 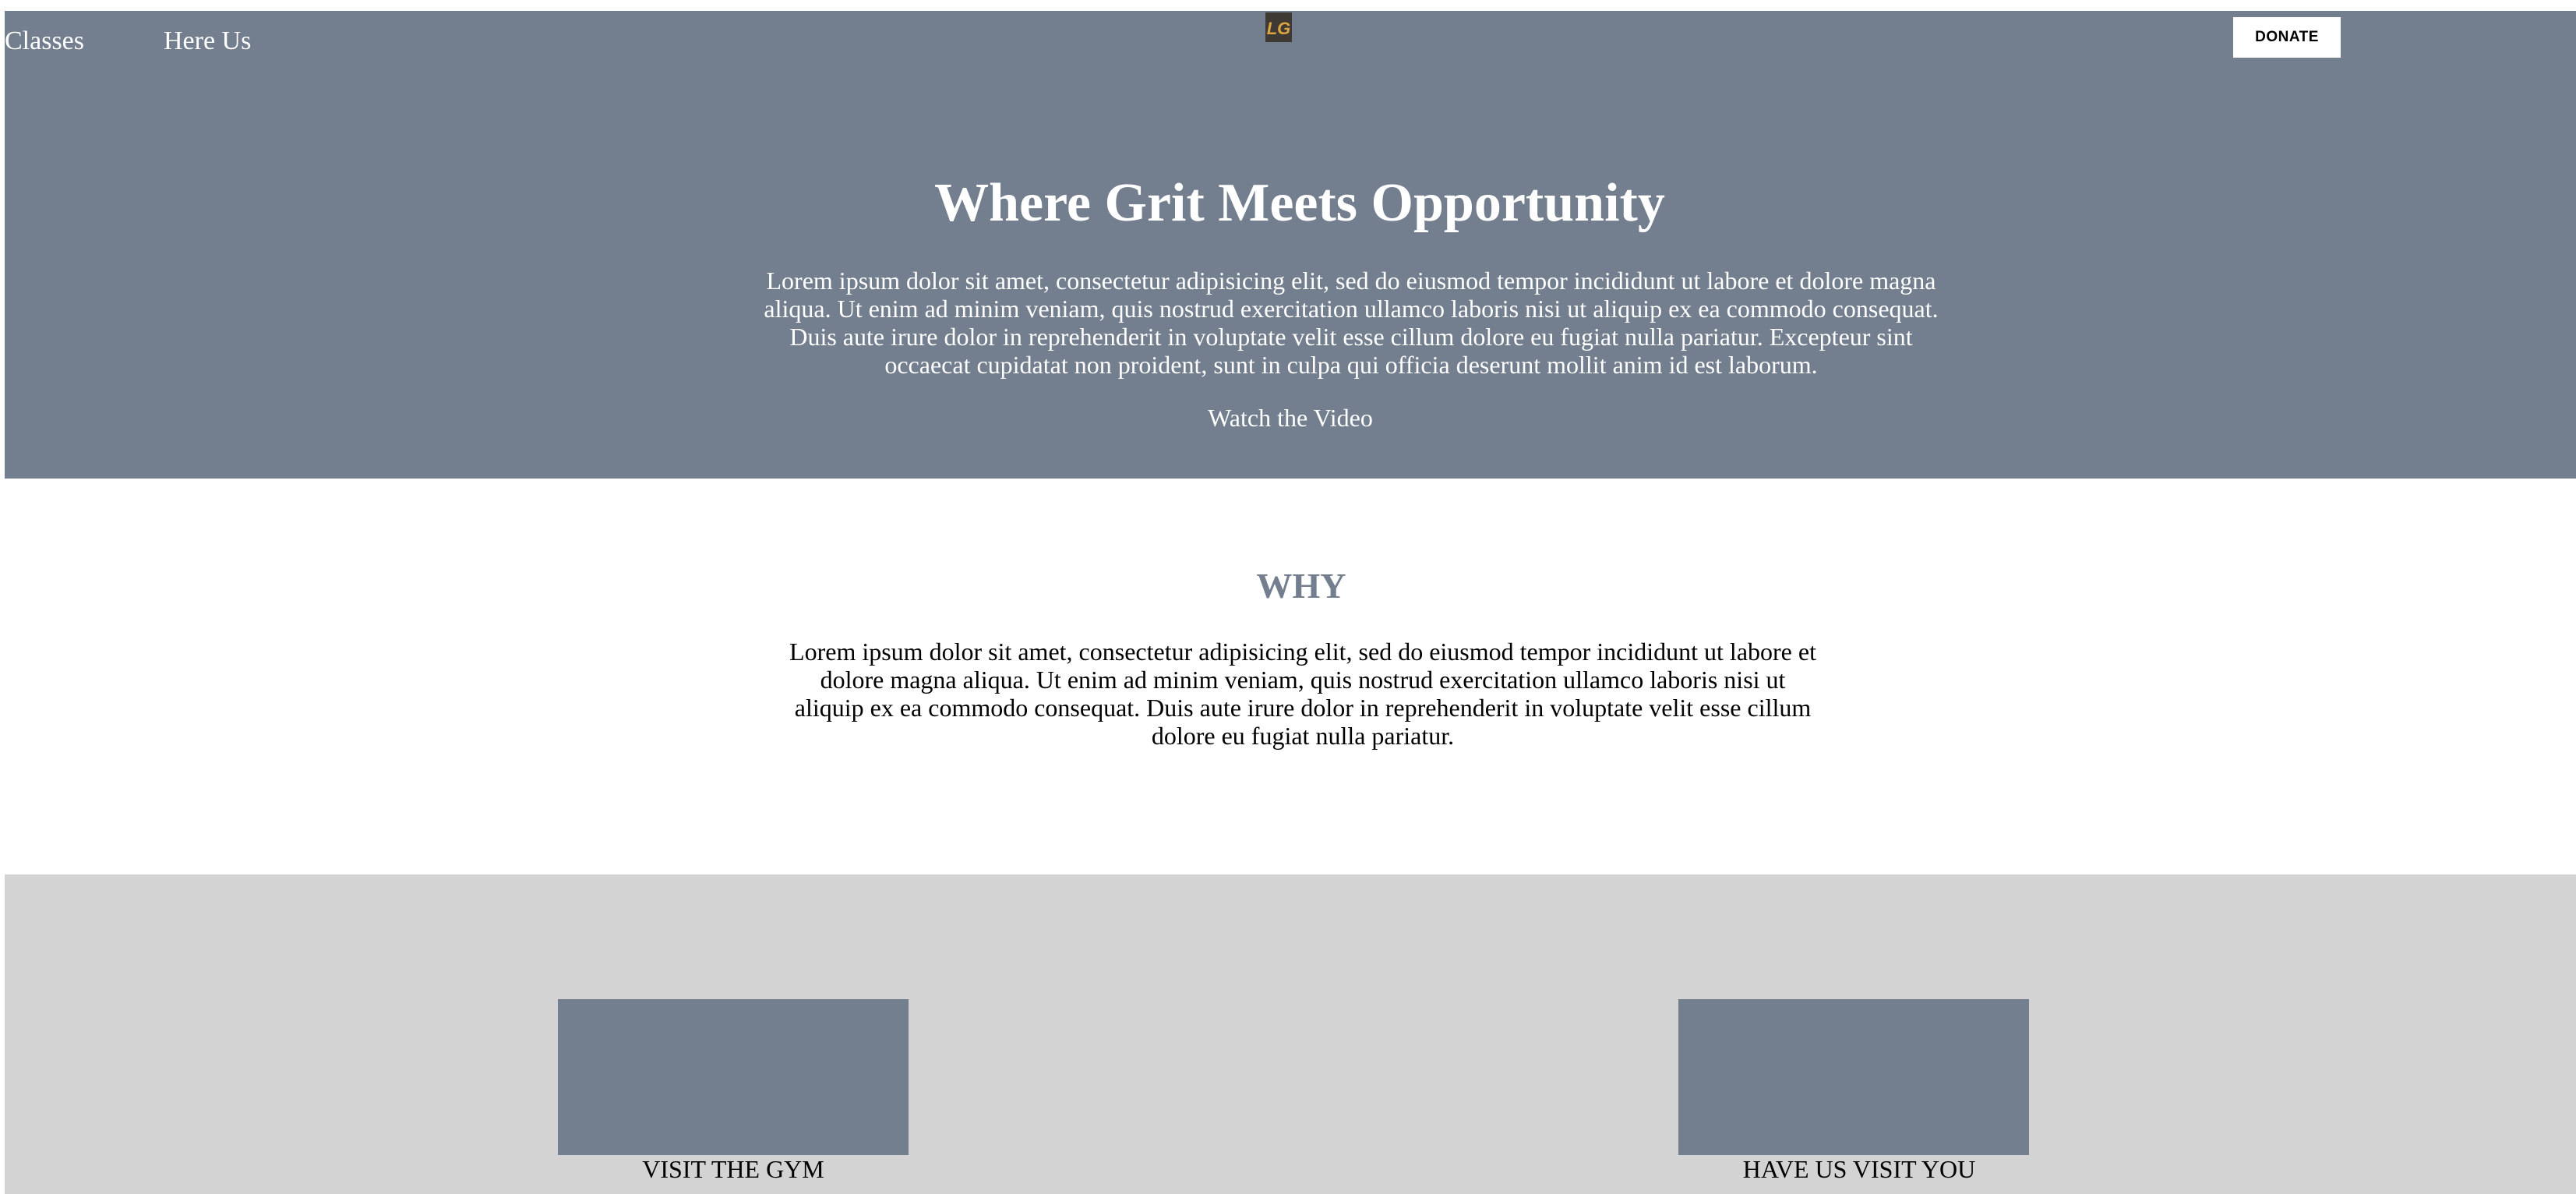 What do you see at coordinates (1290, 418) in the screenshot?
I see `watch-video-link: Watch the Video` at bounding box center [1290, 418].